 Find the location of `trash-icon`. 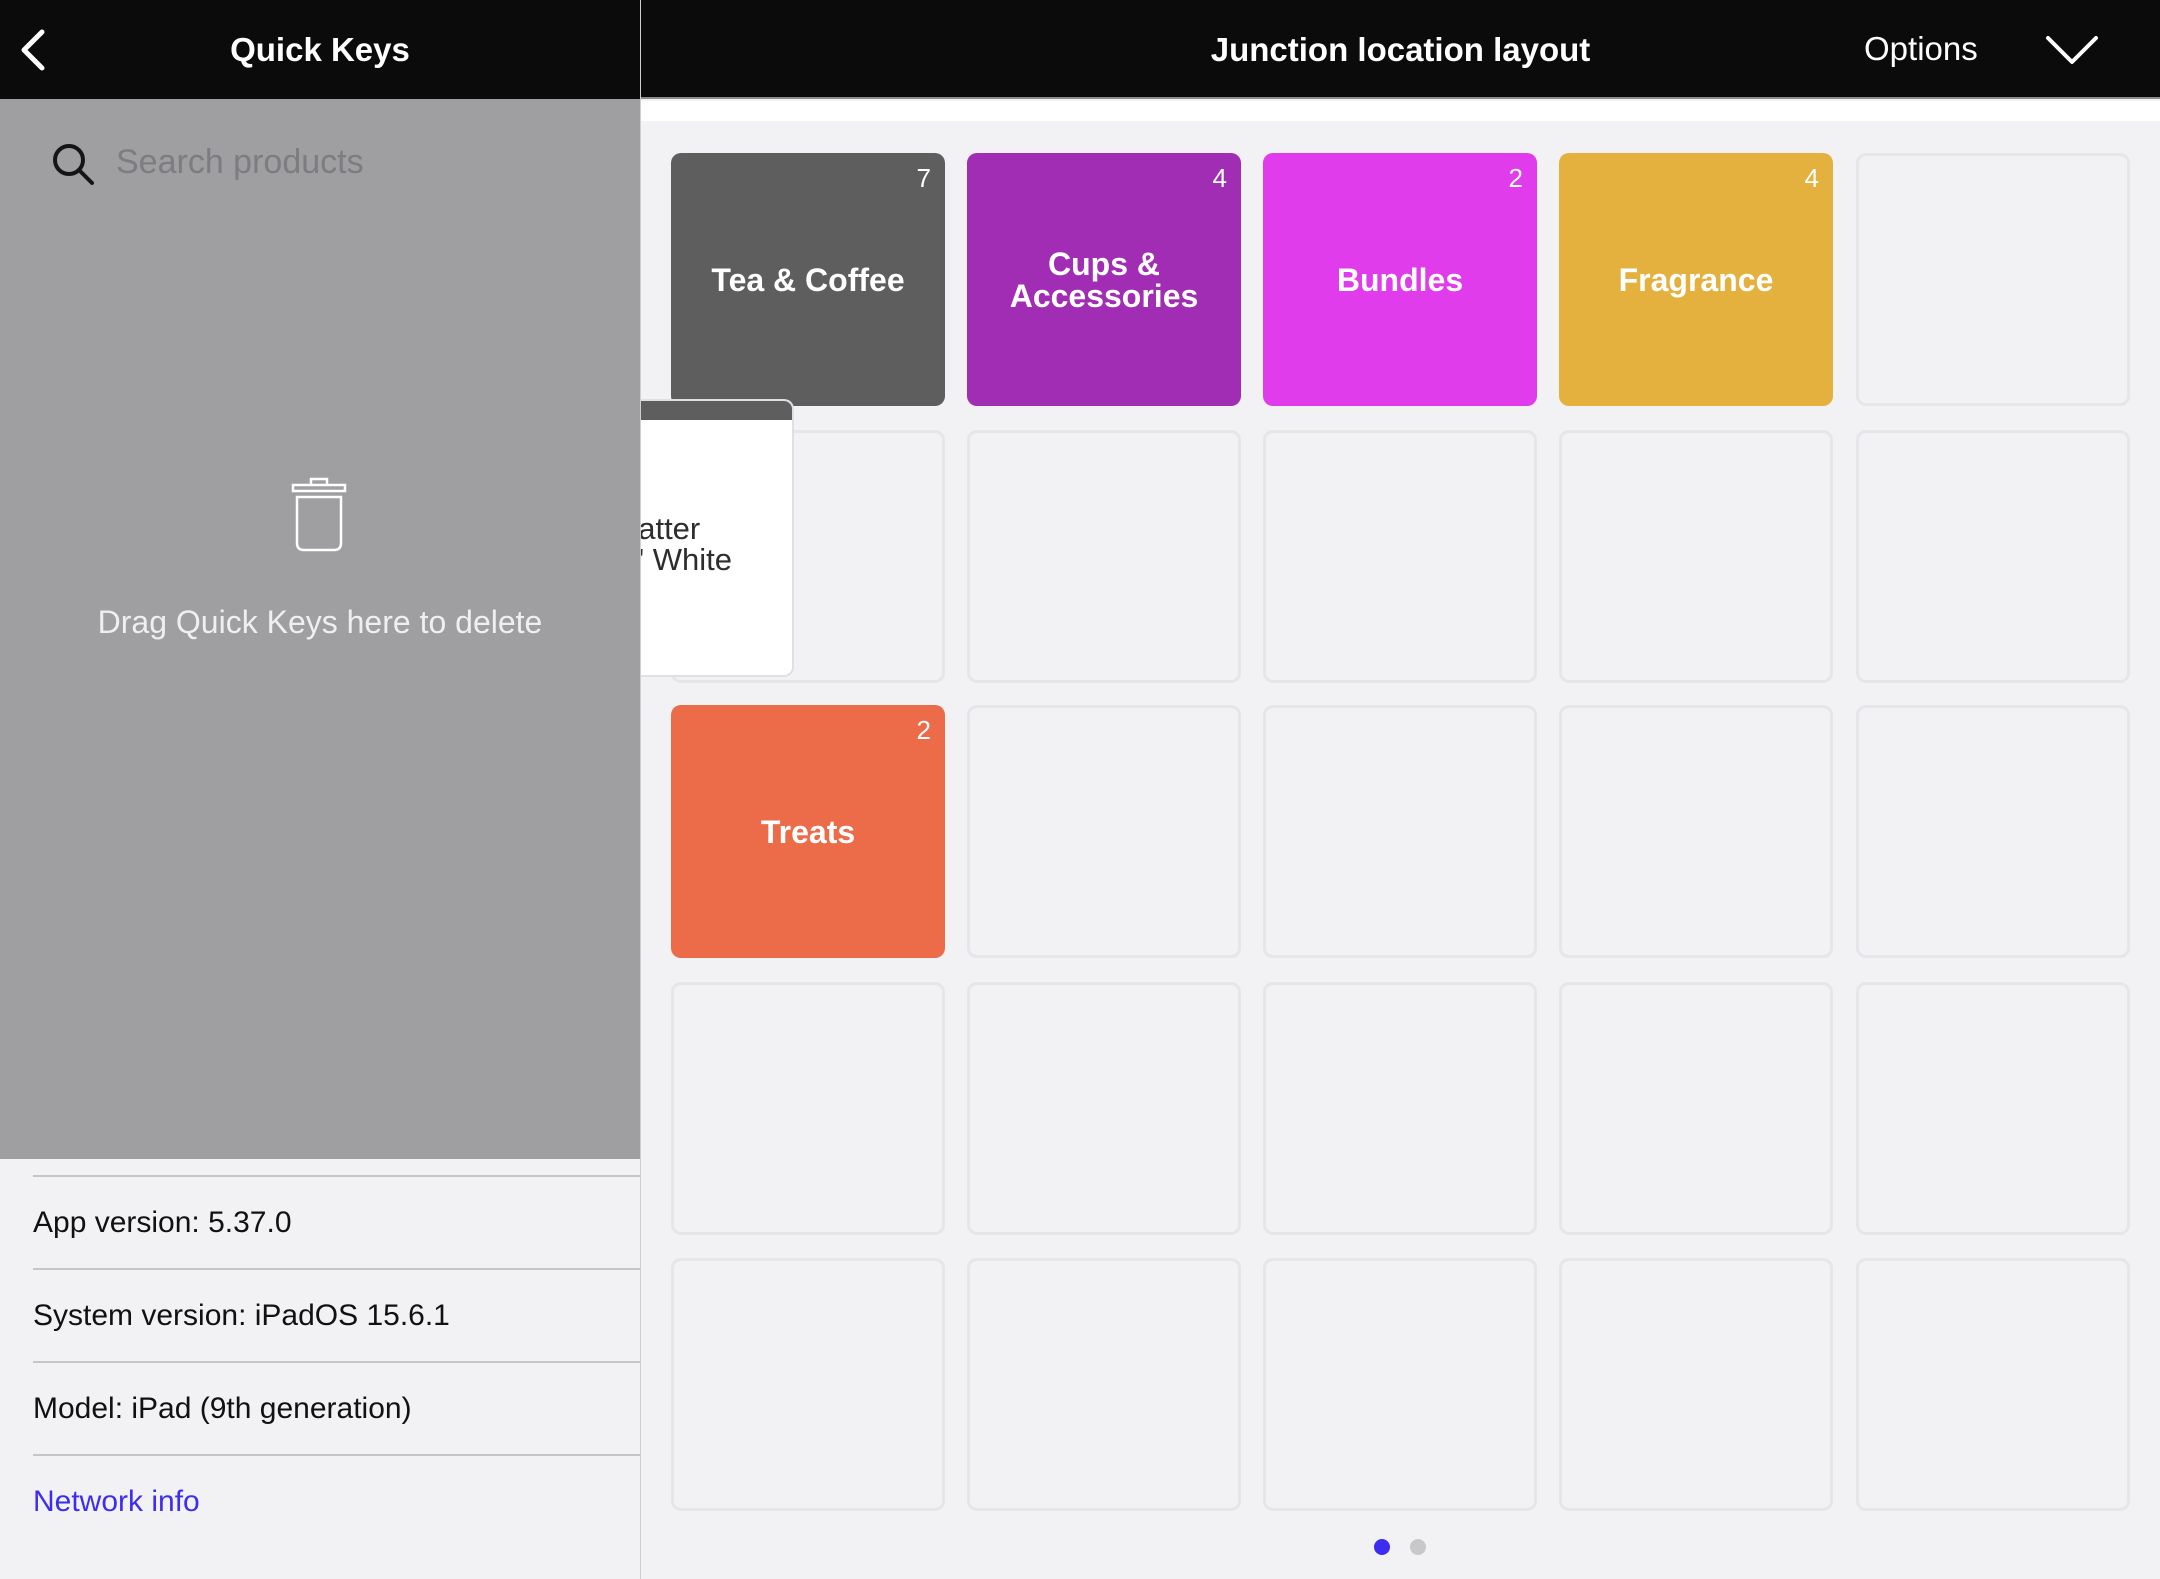

trash-icon is located at coordinates (319, 513).